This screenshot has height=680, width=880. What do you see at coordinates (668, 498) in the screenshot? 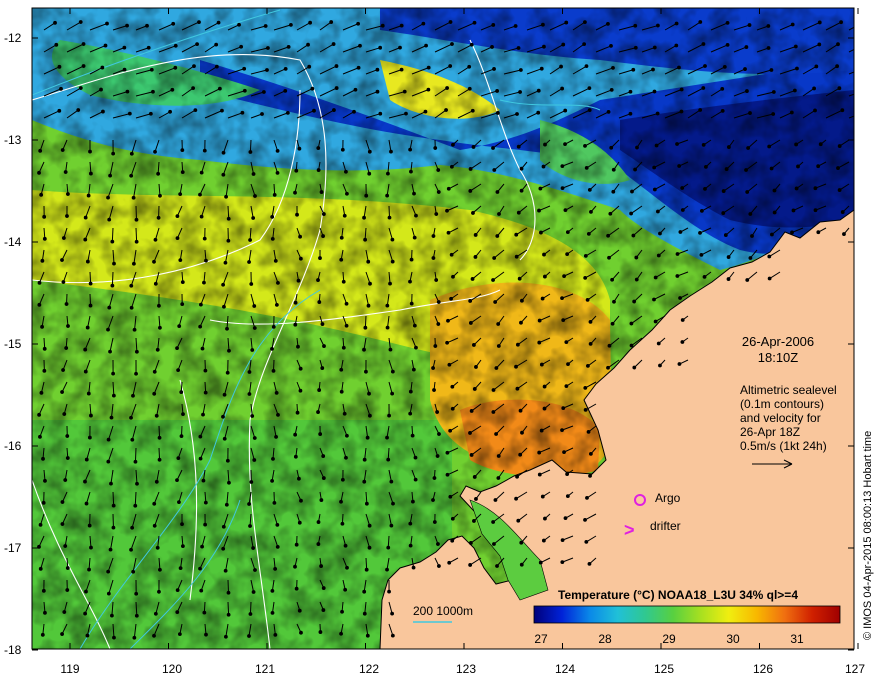
I see `argo-label: Argo` at bounding box center [668, 498].